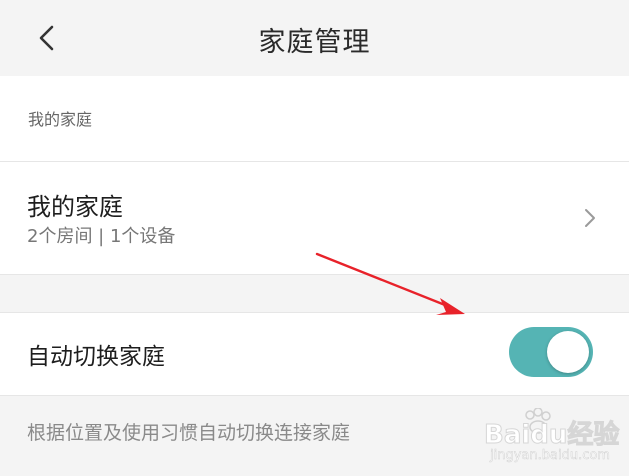 The image size is (629, 476). I want to click on section-header-label: 我的家庭, so click(60, 119).